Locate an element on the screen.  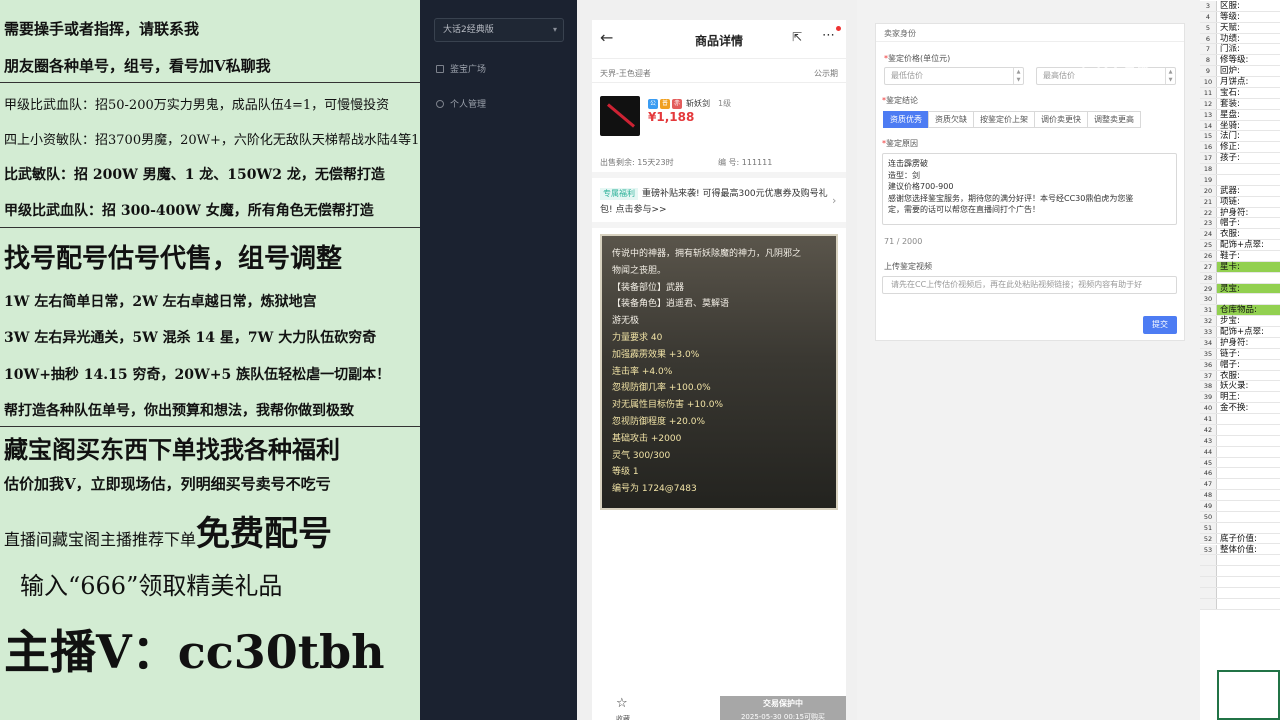
favorite-button: ☆ 收藏 is located at coordinates (656, 708).